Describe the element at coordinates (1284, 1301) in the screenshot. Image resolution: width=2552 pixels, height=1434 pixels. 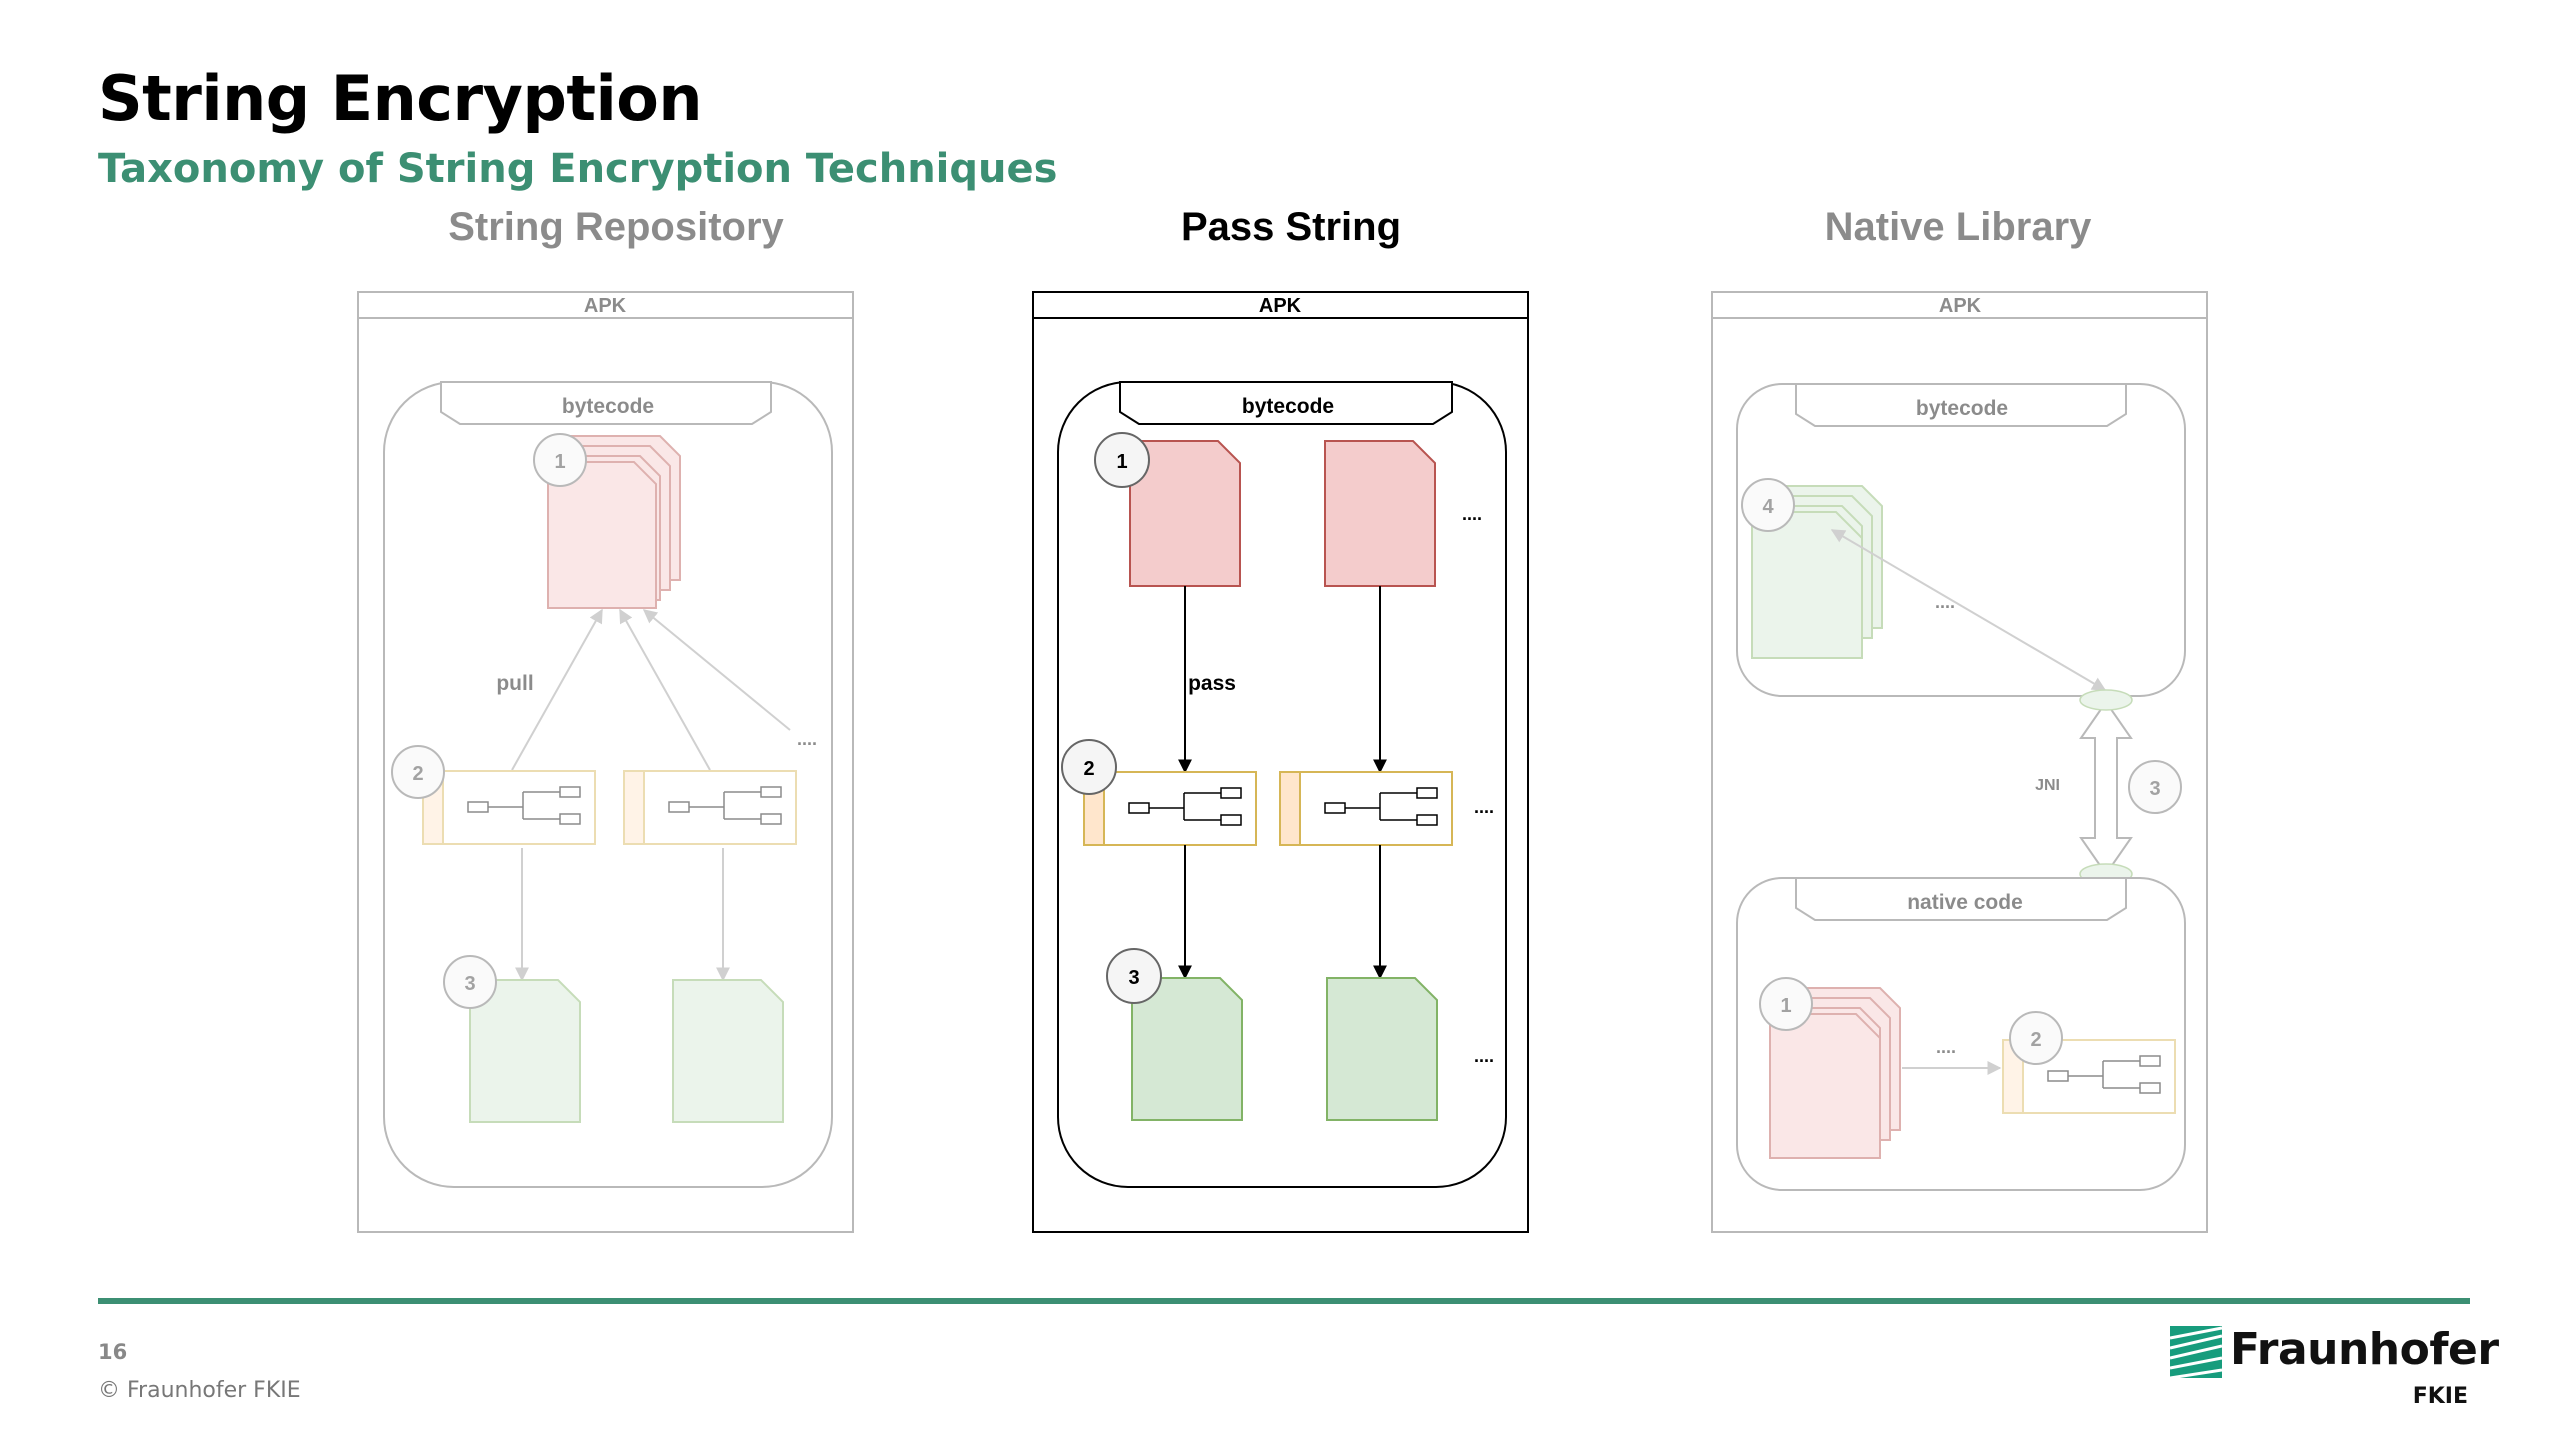
I see `footer-divider` at that location.